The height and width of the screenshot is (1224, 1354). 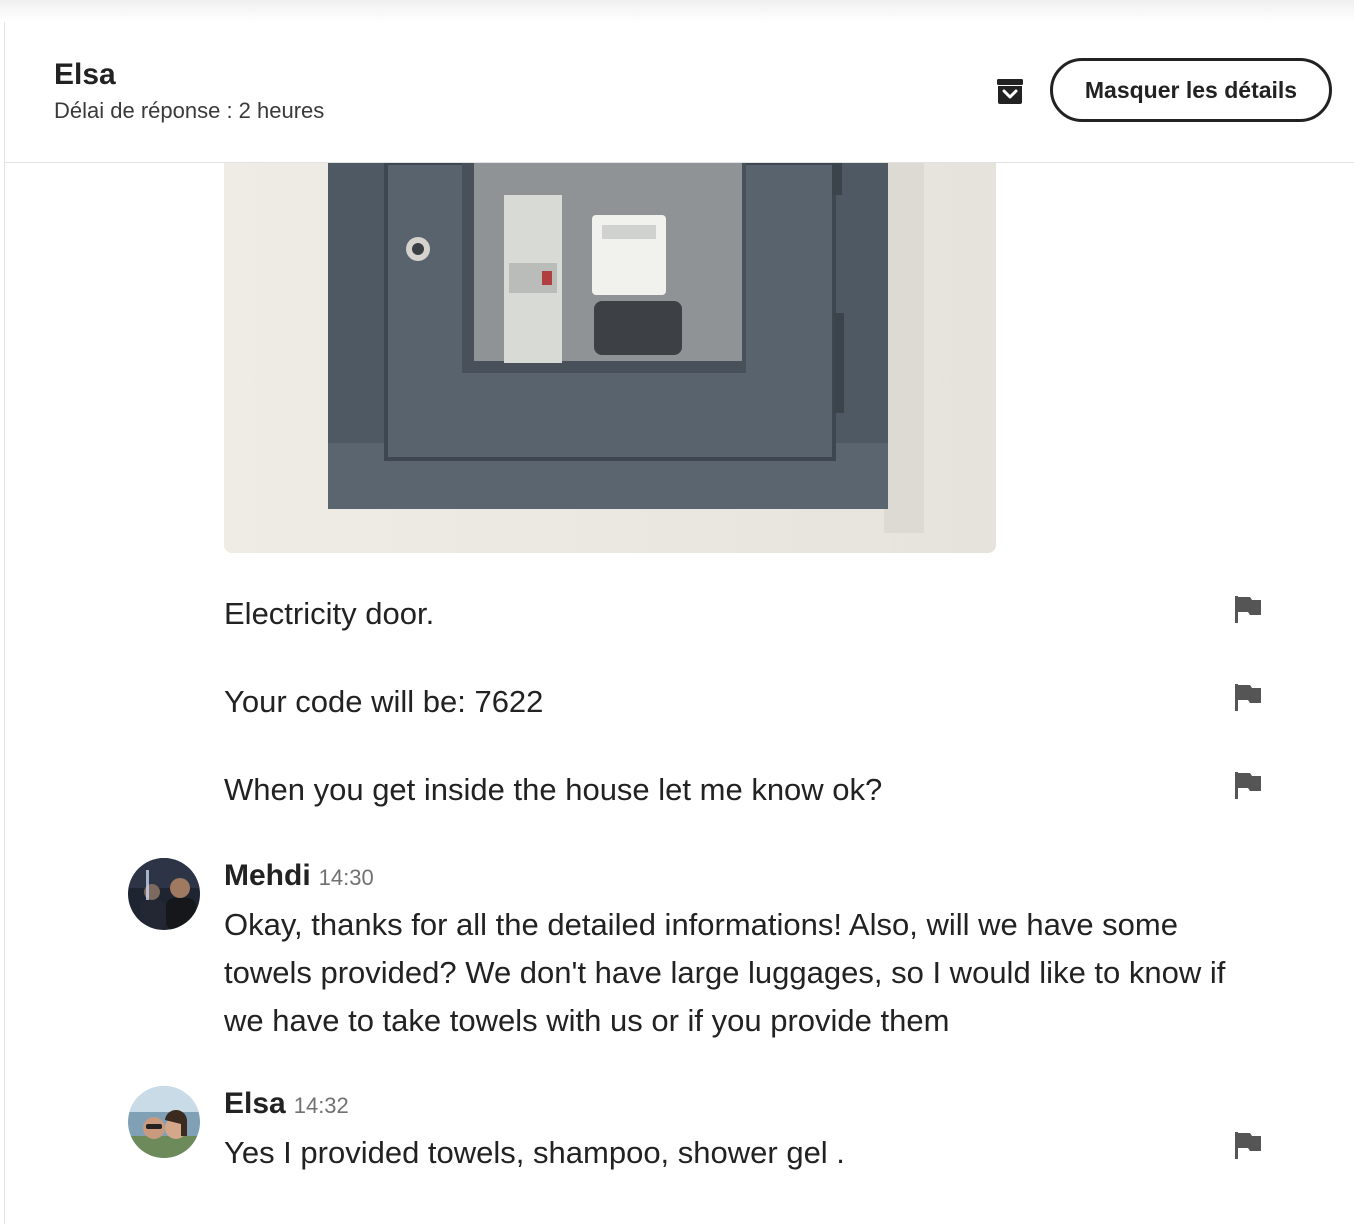 I want to click on message-sender: Elsa 14:32, so click(x=286, y=1104).